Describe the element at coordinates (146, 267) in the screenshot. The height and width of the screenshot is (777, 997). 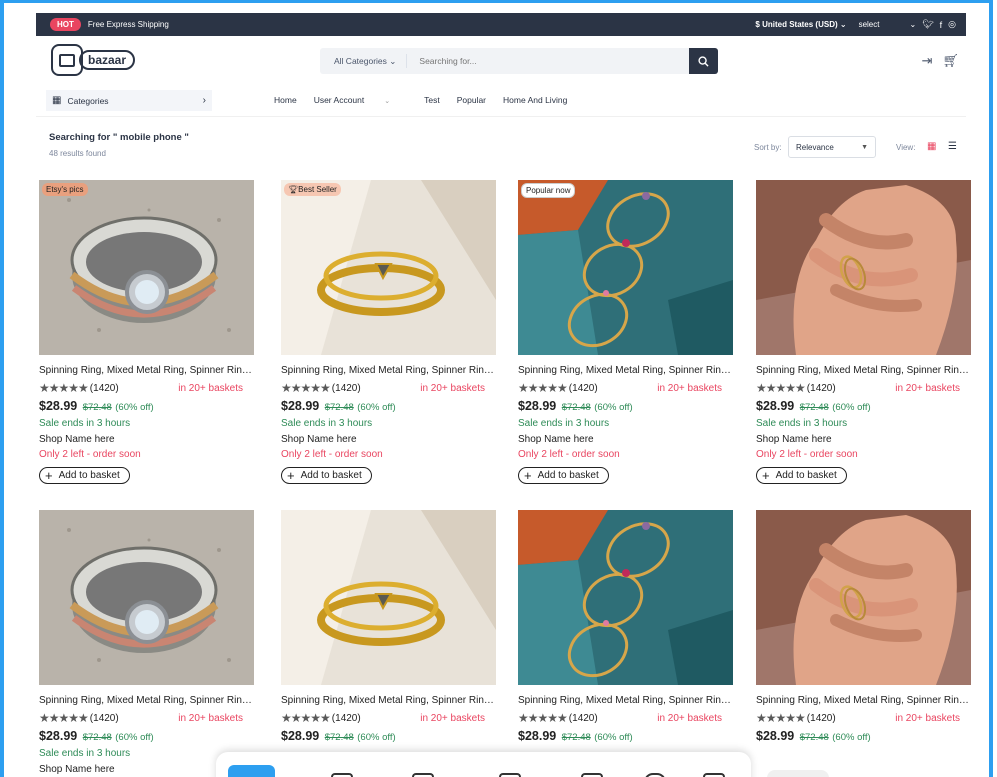
I see `product-image: Etsy's pics` at that location.